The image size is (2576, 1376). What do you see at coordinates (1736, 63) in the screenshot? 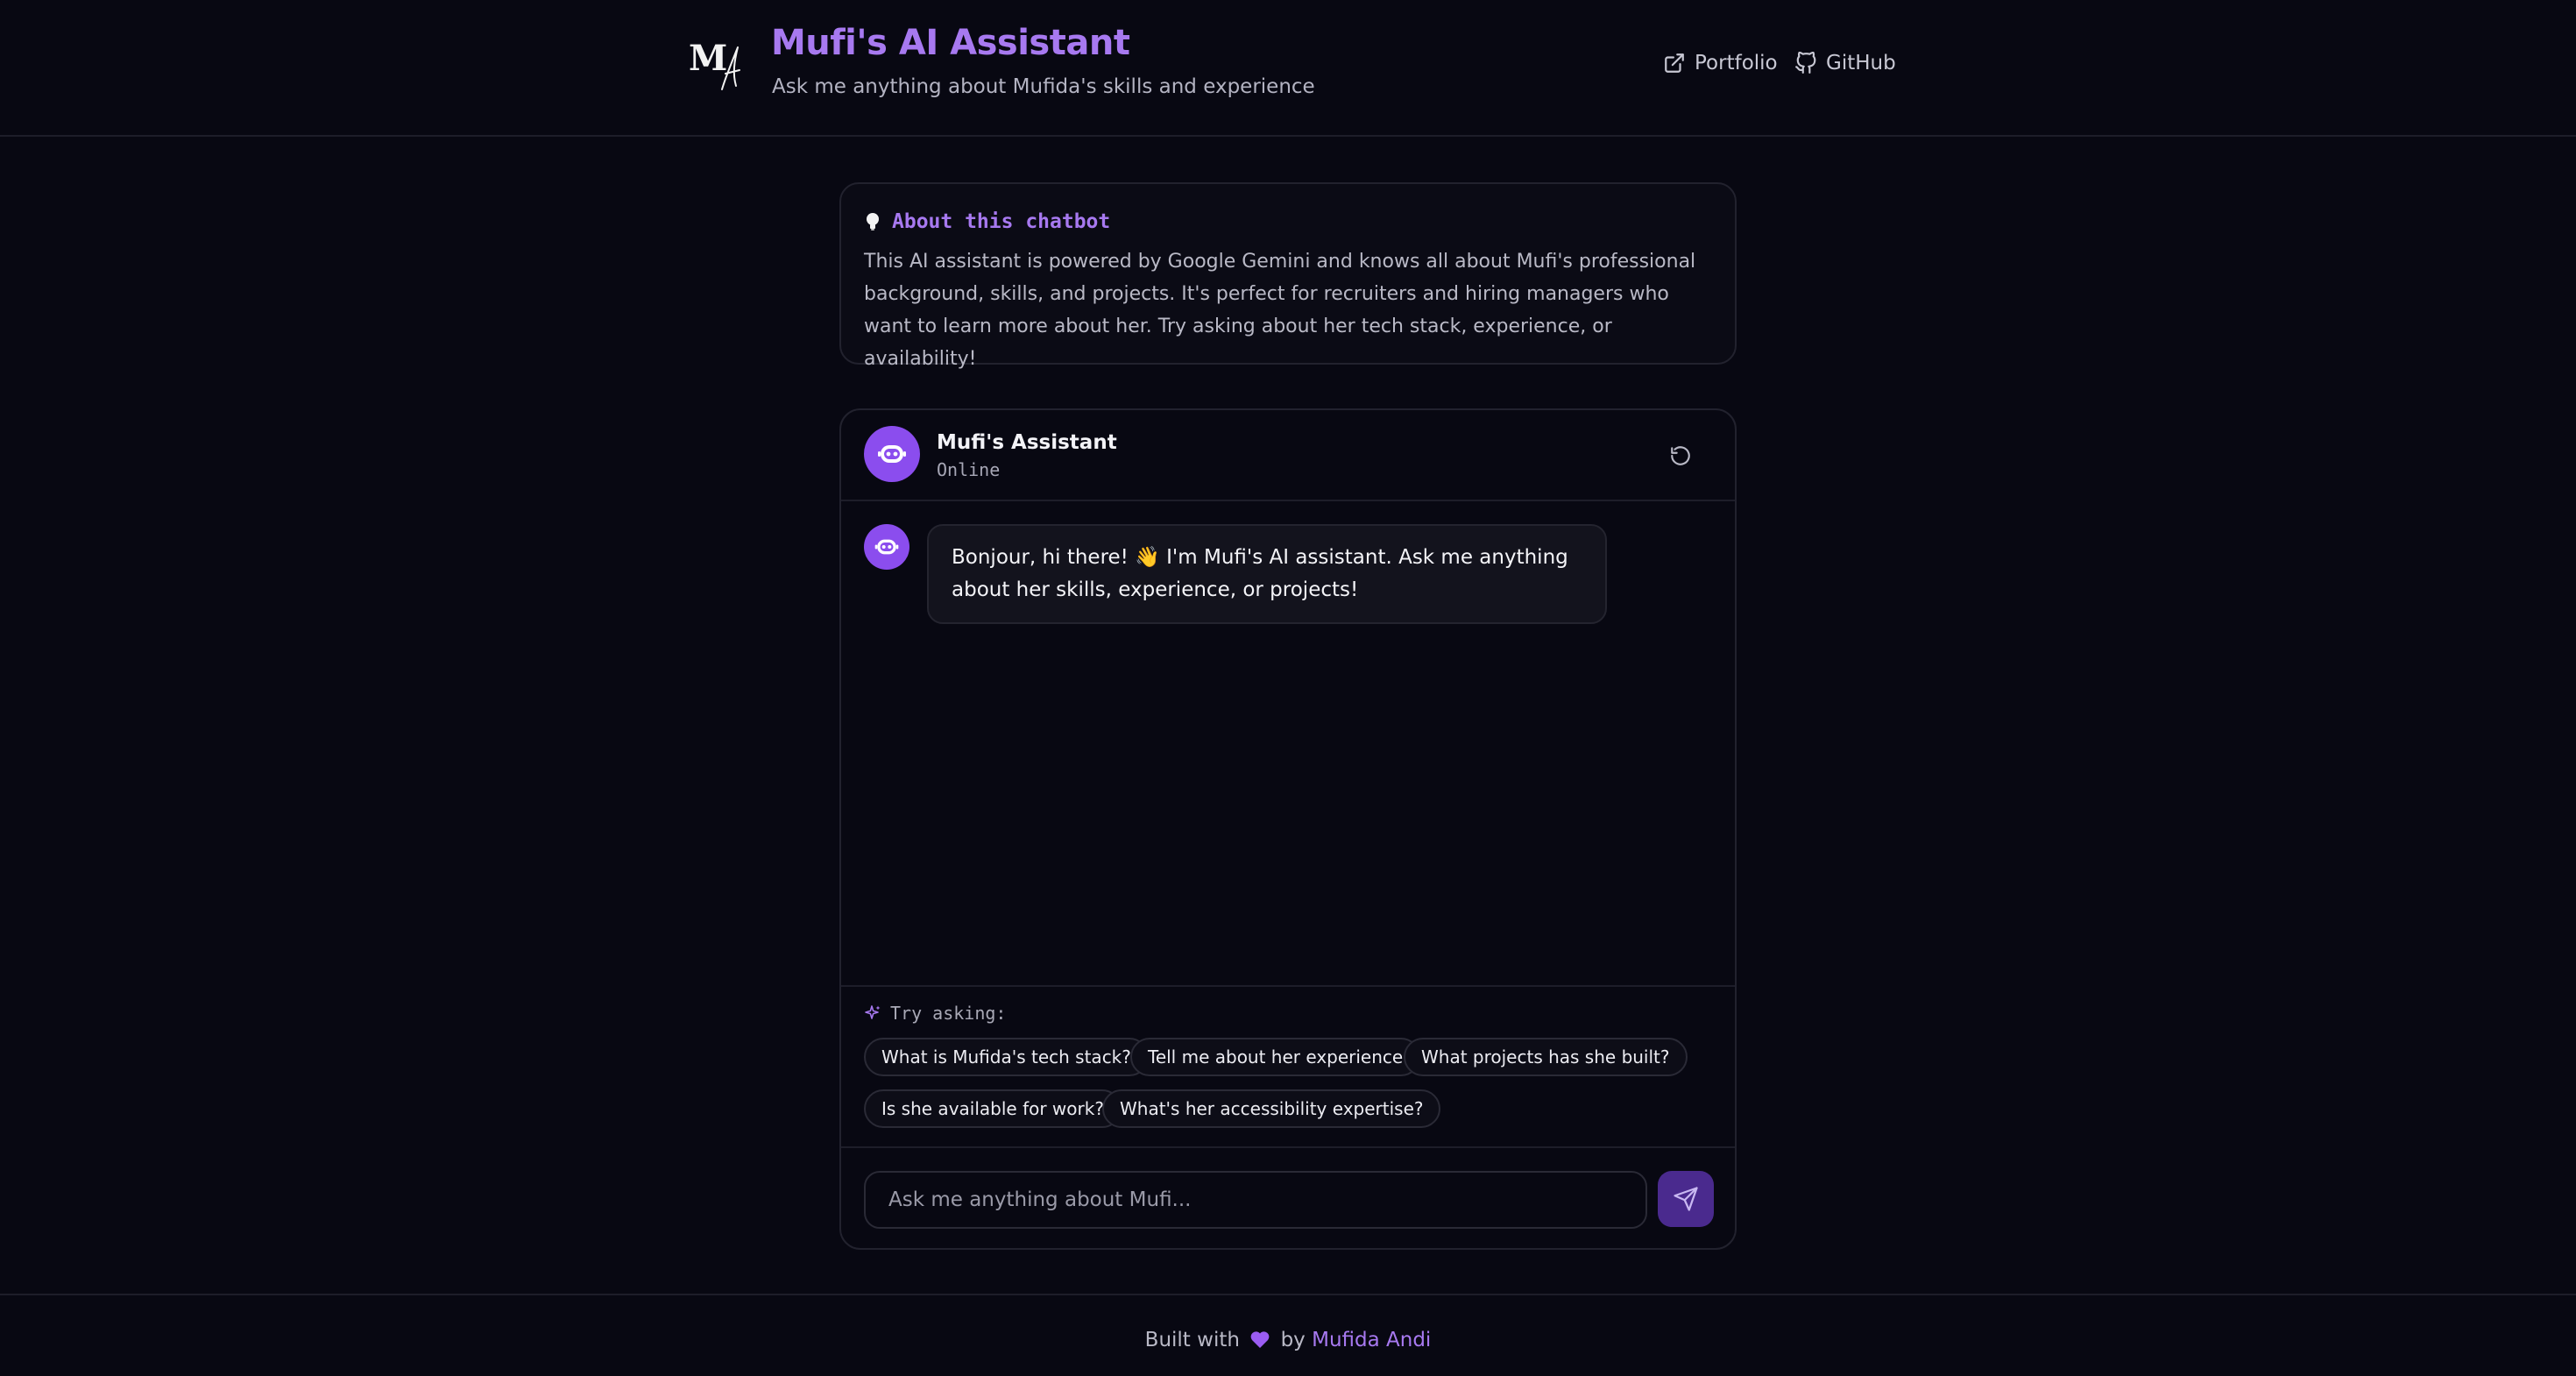
I see `nav-link-label: Portfolio` at bounding box center [1736, 63].